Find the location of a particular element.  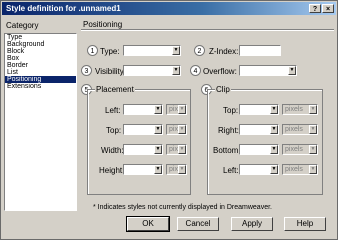

placement-height-input: ▼ is located at coordinates (143, 169).